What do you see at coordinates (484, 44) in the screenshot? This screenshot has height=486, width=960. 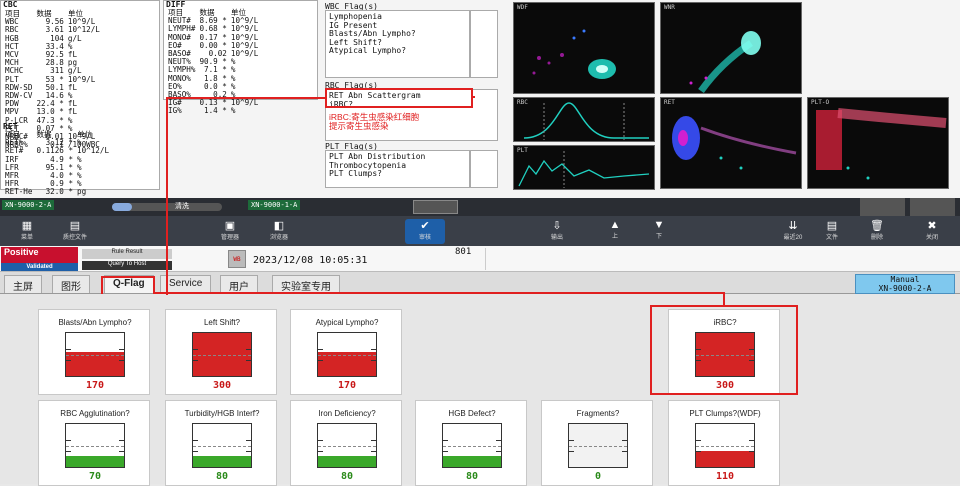 I see `wbc-flag-scroll` at bounding box center [484, 44].